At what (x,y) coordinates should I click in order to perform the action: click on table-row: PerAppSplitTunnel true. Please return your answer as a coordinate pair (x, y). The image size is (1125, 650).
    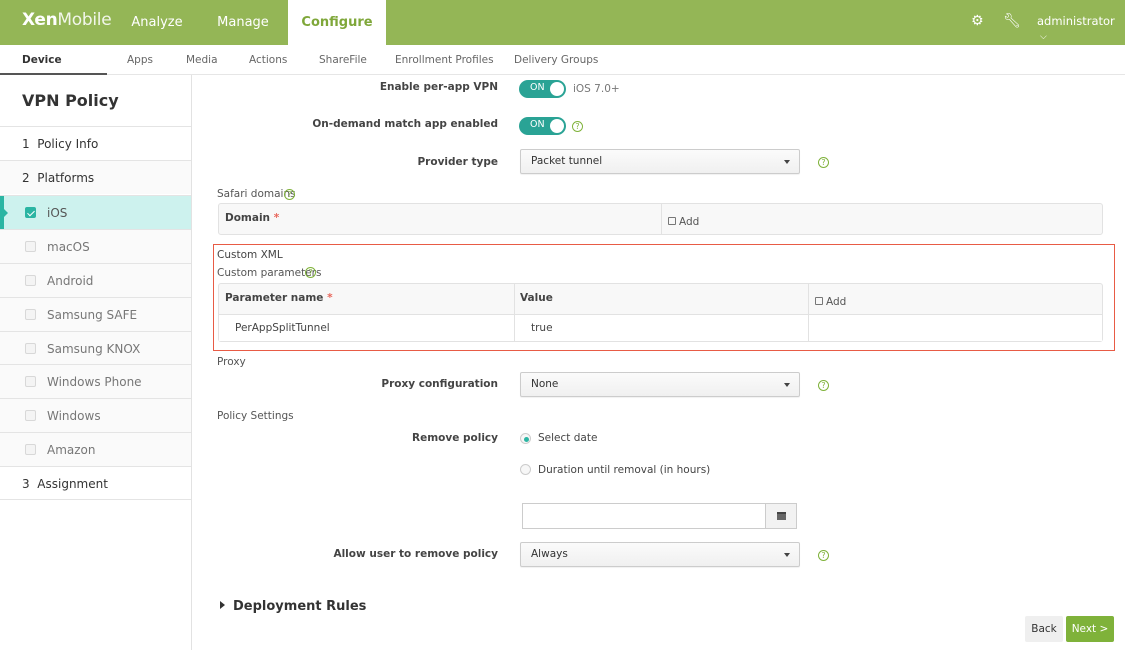
    Looking at the image, I should click on (660, 327).